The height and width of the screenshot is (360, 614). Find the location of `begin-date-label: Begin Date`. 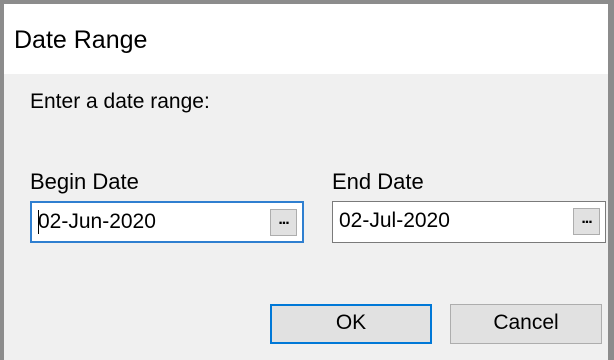

begin-date-label: Begin Date is located at coordinates (84, 181).